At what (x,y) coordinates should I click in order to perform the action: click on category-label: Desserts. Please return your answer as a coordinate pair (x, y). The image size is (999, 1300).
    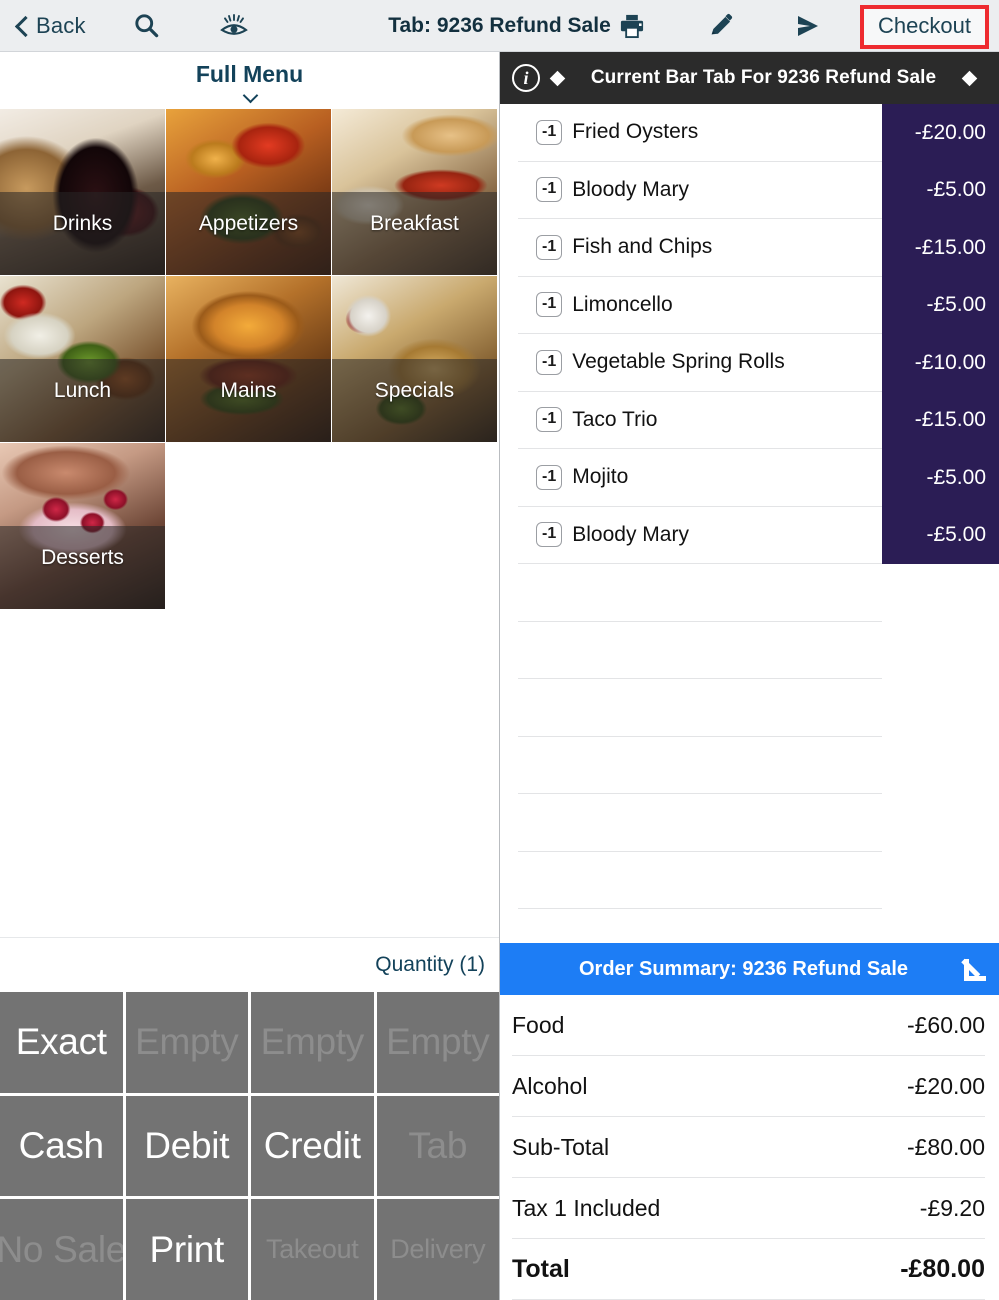
    Looking at the image, I should click on (82, 557).